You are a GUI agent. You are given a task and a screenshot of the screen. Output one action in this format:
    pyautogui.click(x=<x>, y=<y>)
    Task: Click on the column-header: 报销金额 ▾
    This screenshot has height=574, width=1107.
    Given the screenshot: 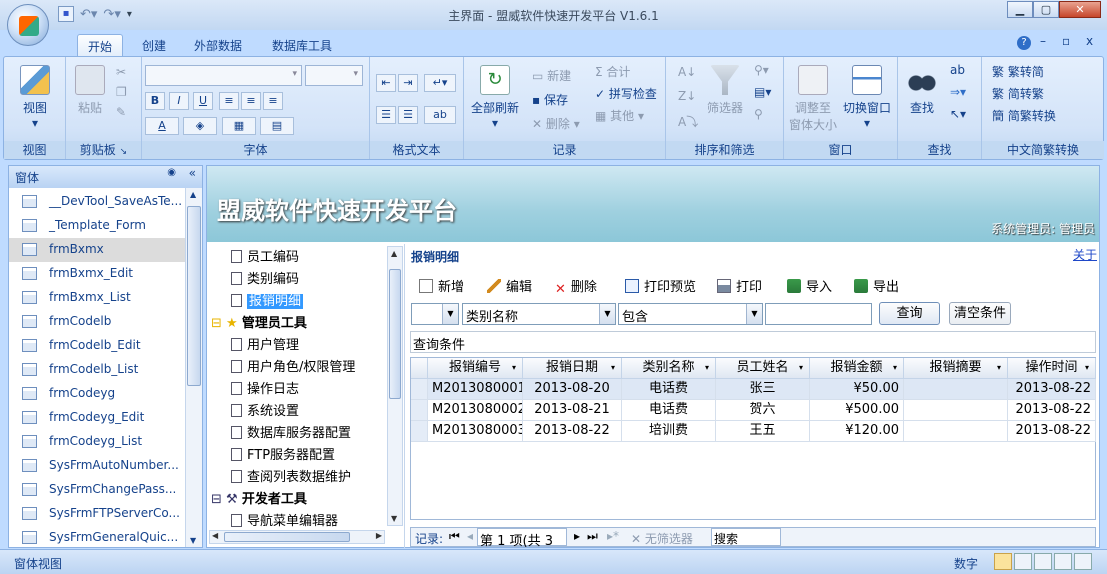 What is the action you would take?
    pyautogui.click(x=857, y=368)
    